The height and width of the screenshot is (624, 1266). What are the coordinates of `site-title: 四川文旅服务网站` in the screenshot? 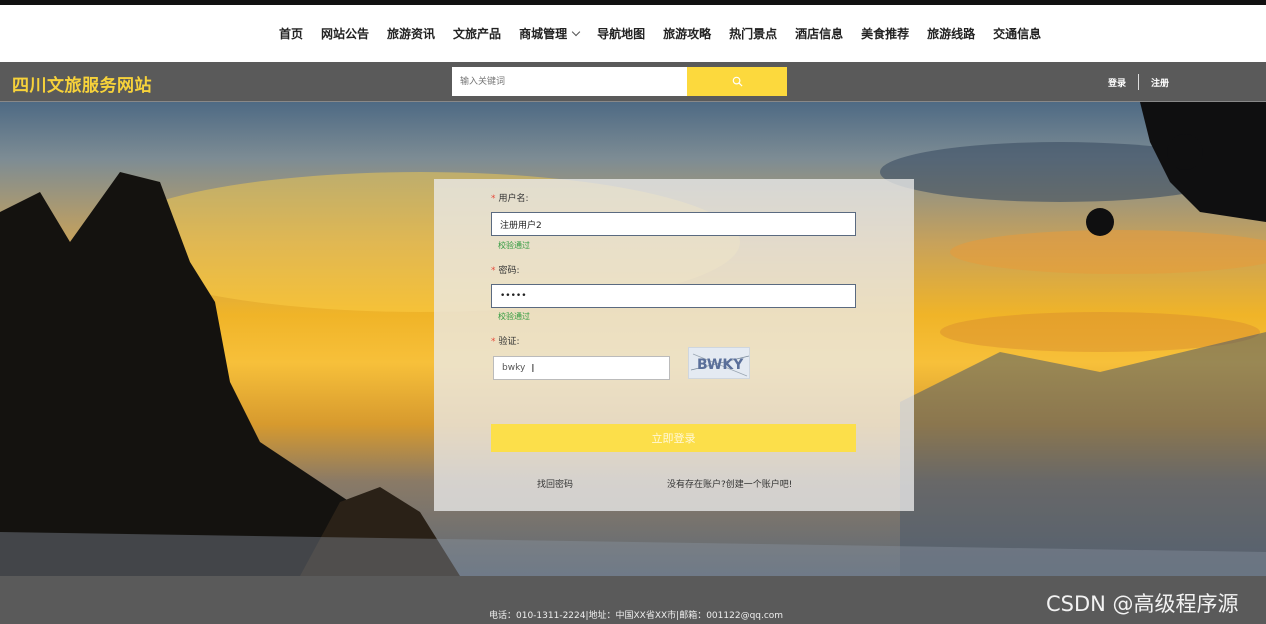 It's located at (82, 83).